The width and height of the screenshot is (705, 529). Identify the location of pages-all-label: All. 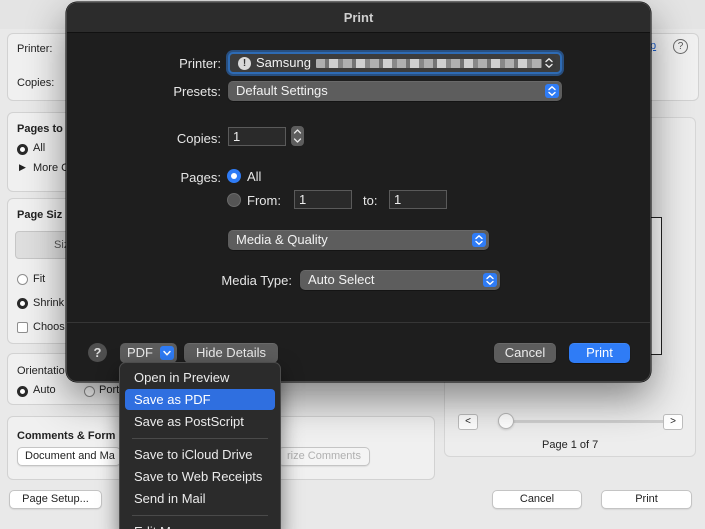
(254, 176).